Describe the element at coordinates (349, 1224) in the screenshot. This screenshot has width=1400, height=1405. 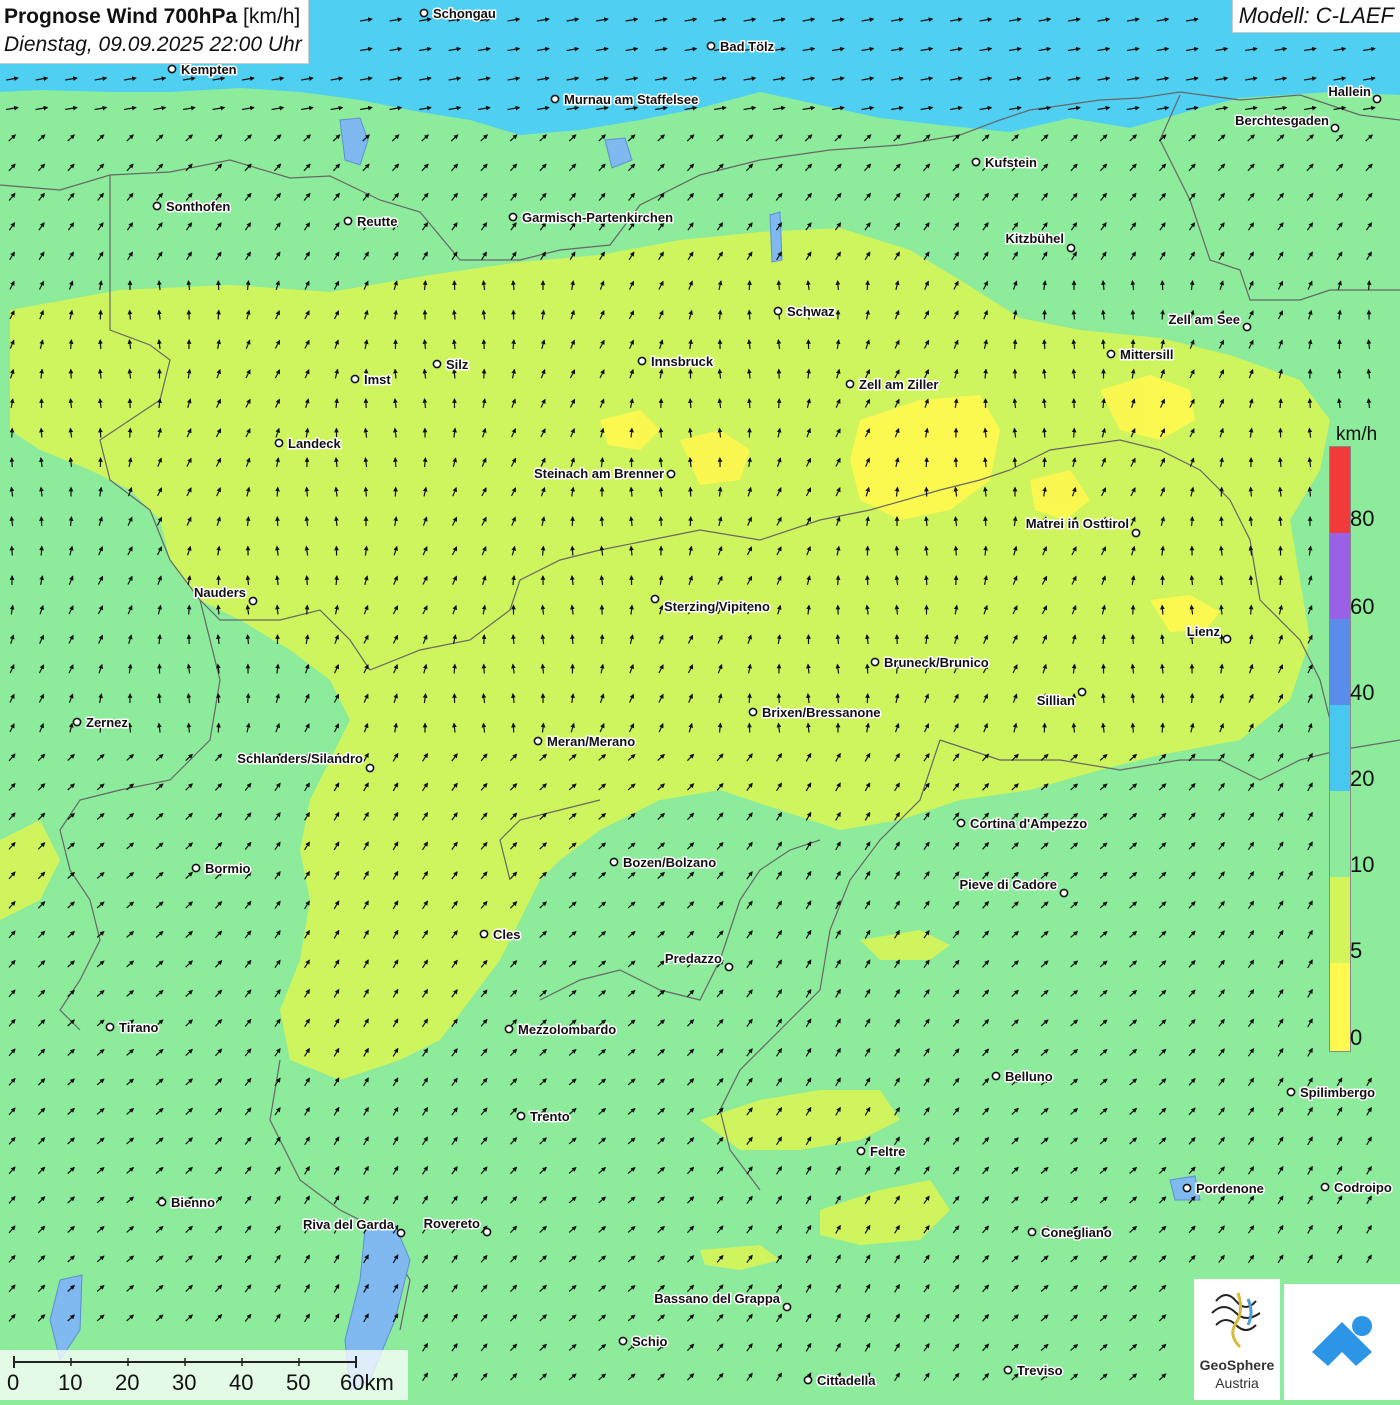
I see `city-label: Riva del Garda` at that location.